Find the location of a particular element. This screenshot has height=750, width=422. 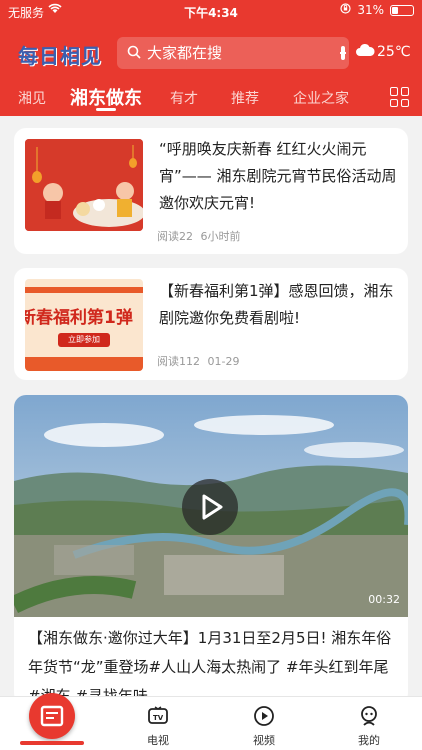

tab-qiye-zhijia: 企业之家 is located at coordinates (321, 98).